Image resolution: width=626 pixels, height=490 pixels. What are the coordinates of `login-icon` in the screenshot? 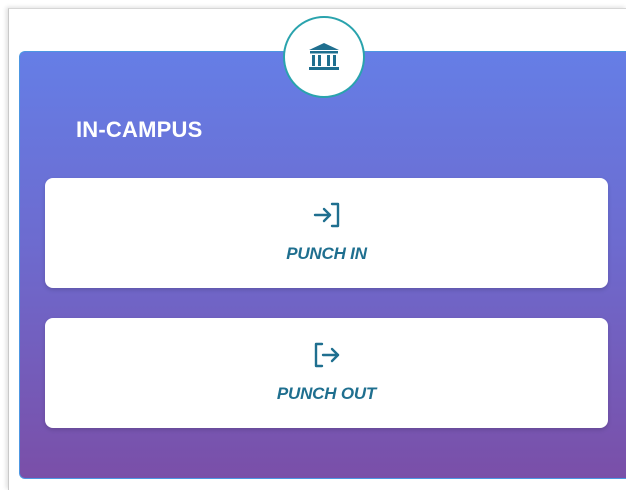 It's located at (326, 215).